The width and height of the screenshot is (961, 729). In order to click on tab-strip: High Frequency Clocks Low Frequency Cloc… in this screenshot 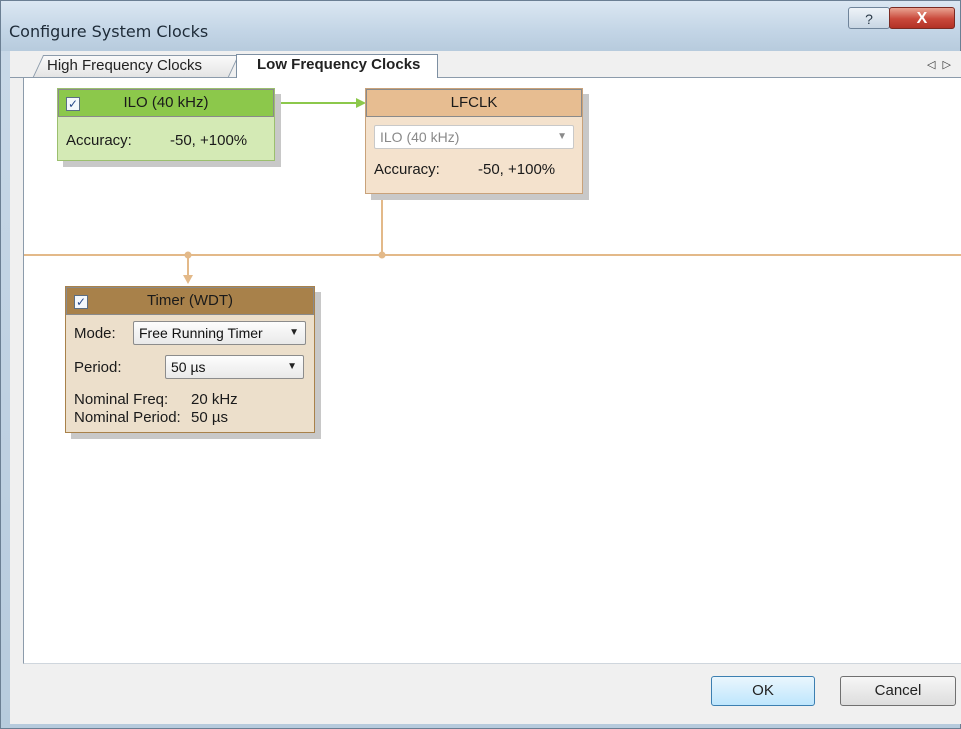, I will do `click(485, 64)`.